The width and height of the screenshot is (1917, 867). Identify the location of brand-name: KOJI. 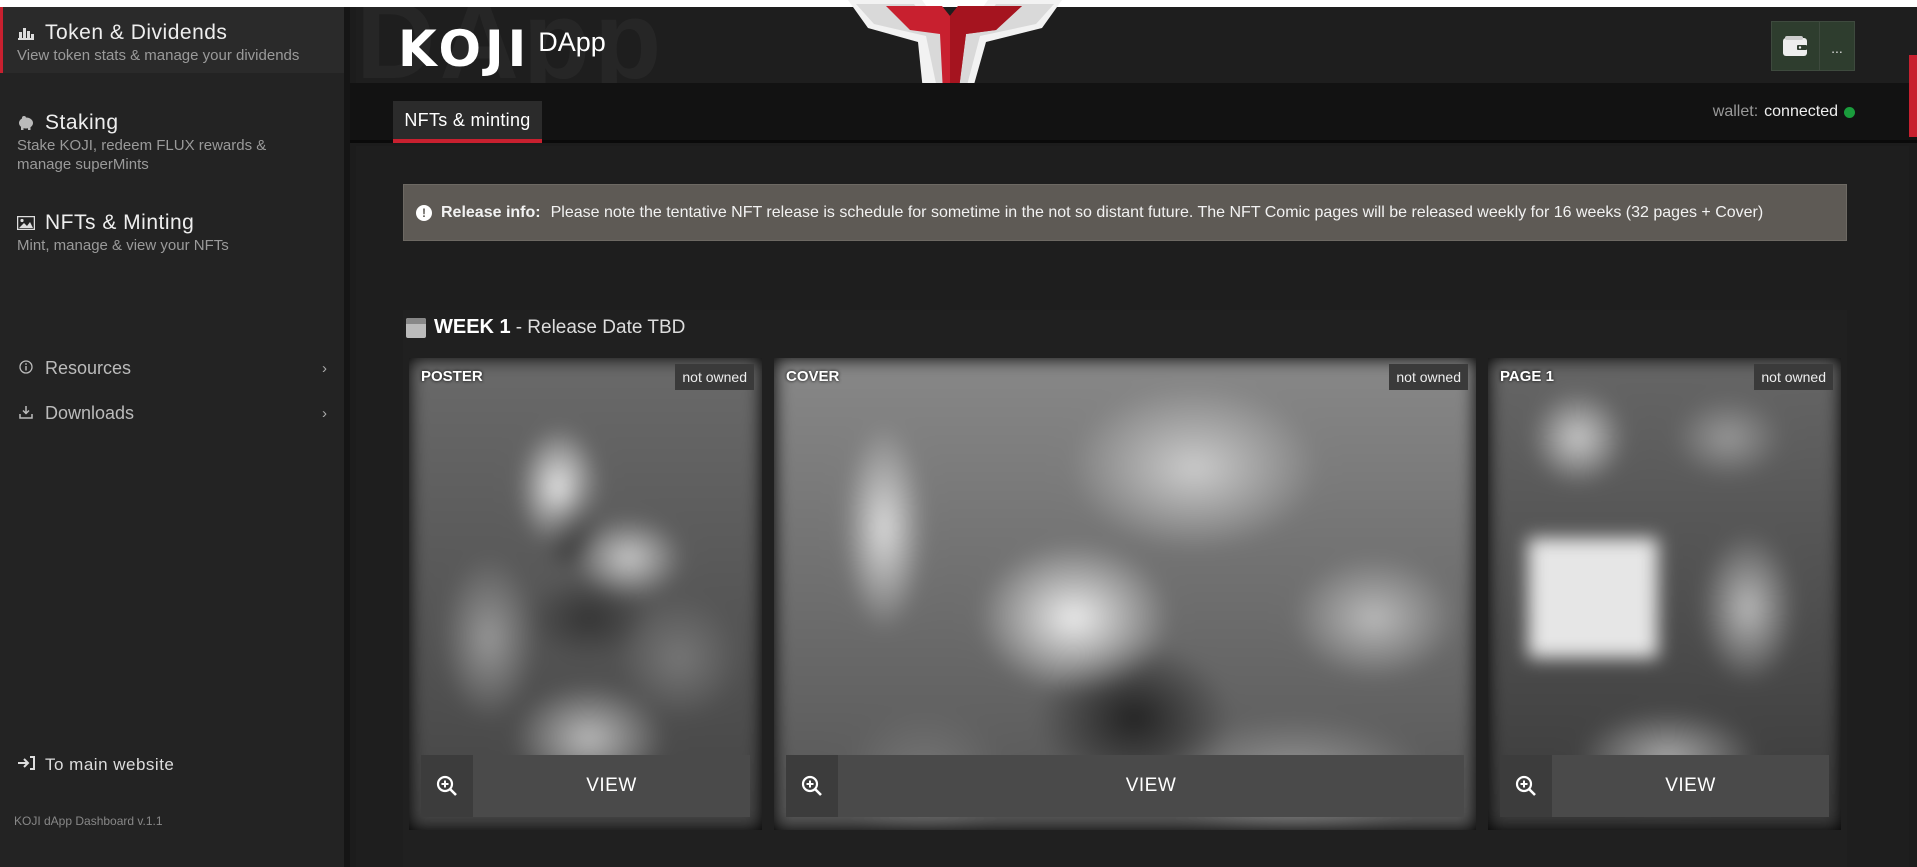
(464, 49).